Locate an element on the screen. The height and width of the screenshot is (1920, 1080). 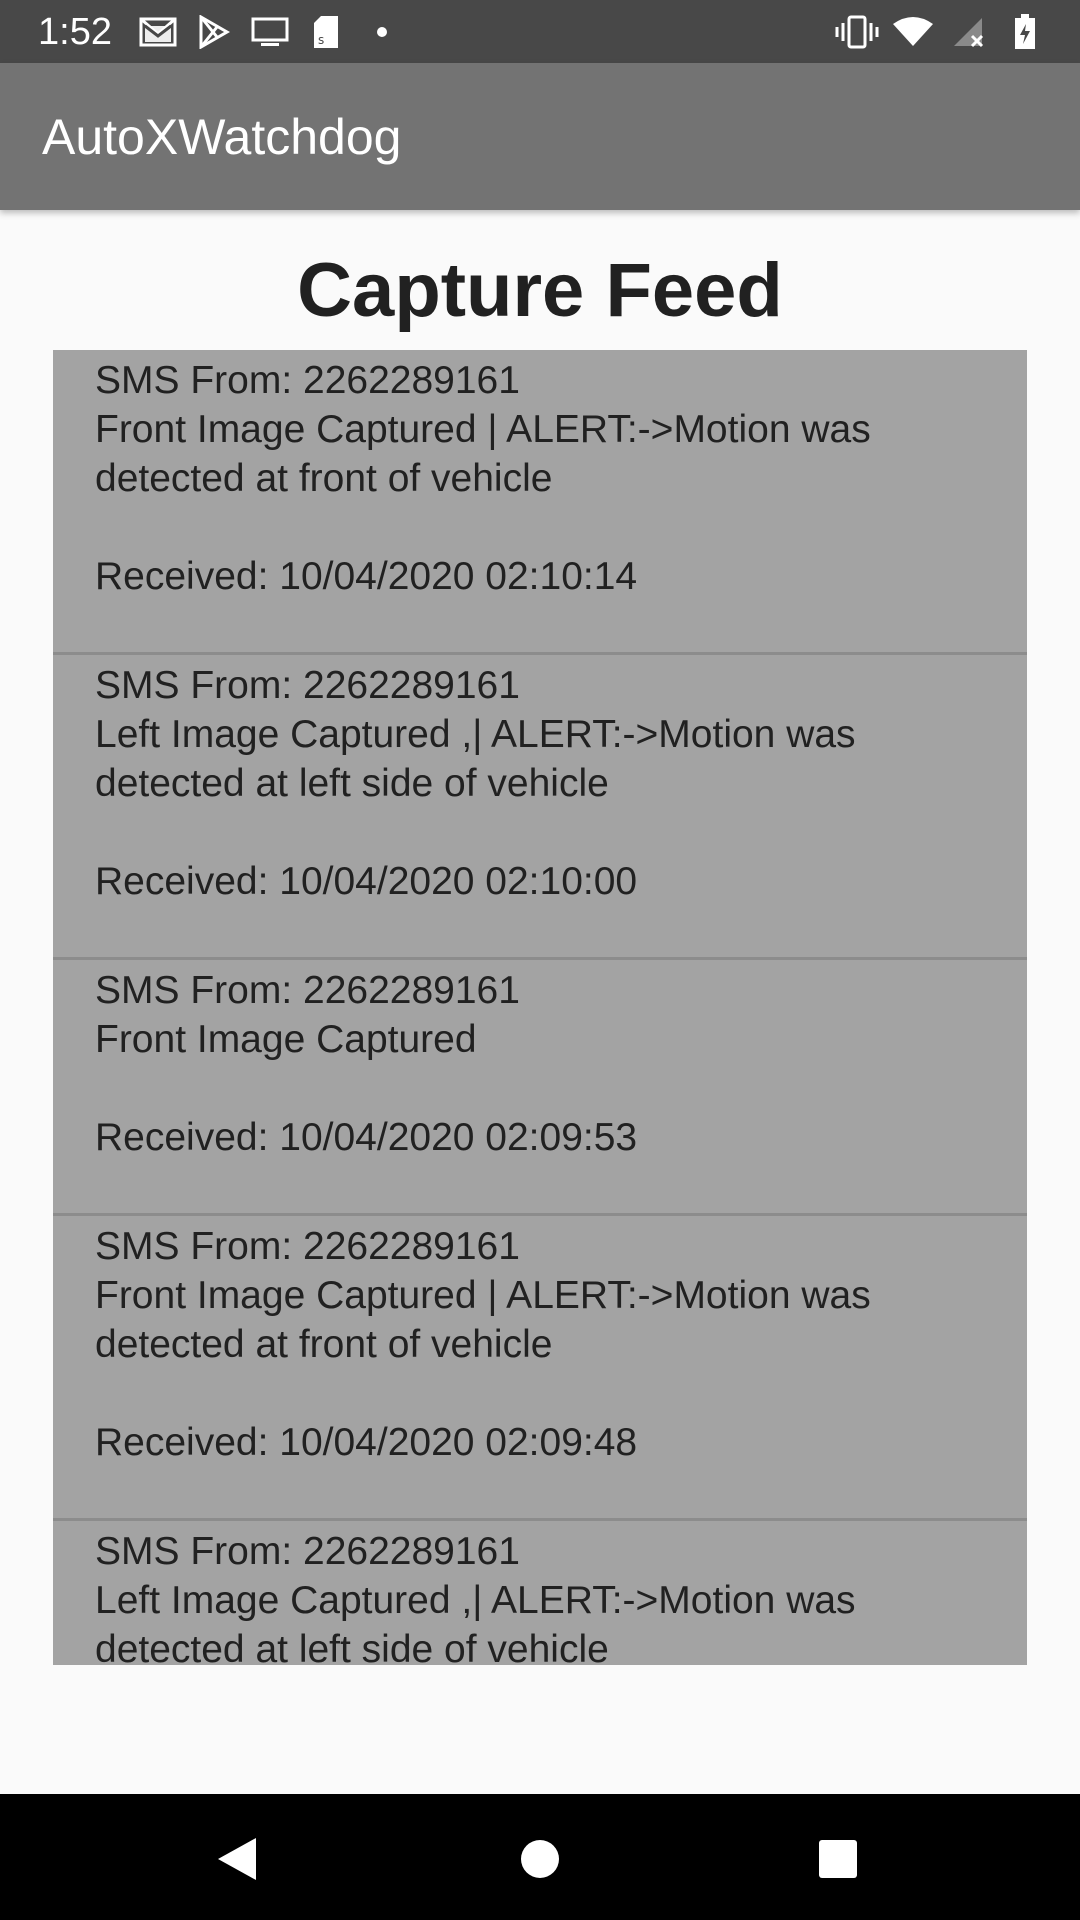
play-store-icon is located at coordinates (214, 32).